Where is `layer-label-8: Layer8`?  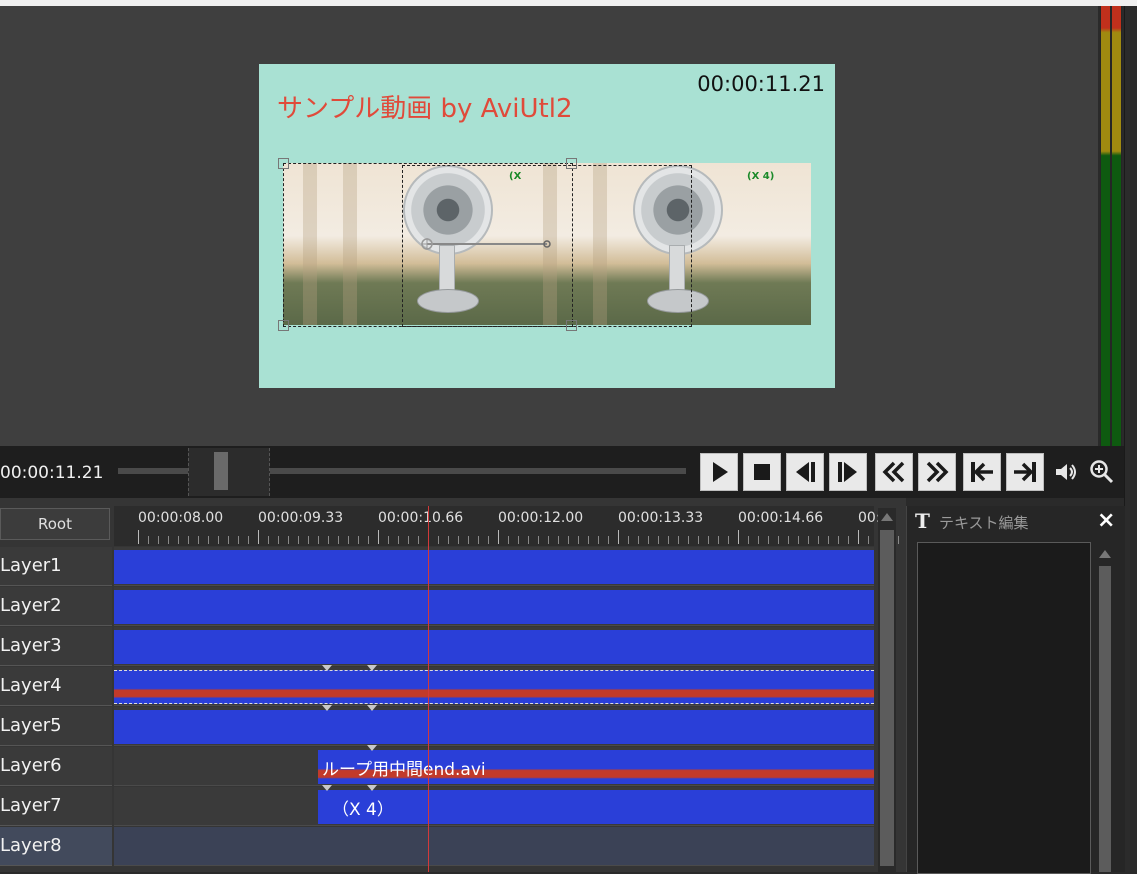 layer-label-8: Layer8 is located at coordinates (56, 846).